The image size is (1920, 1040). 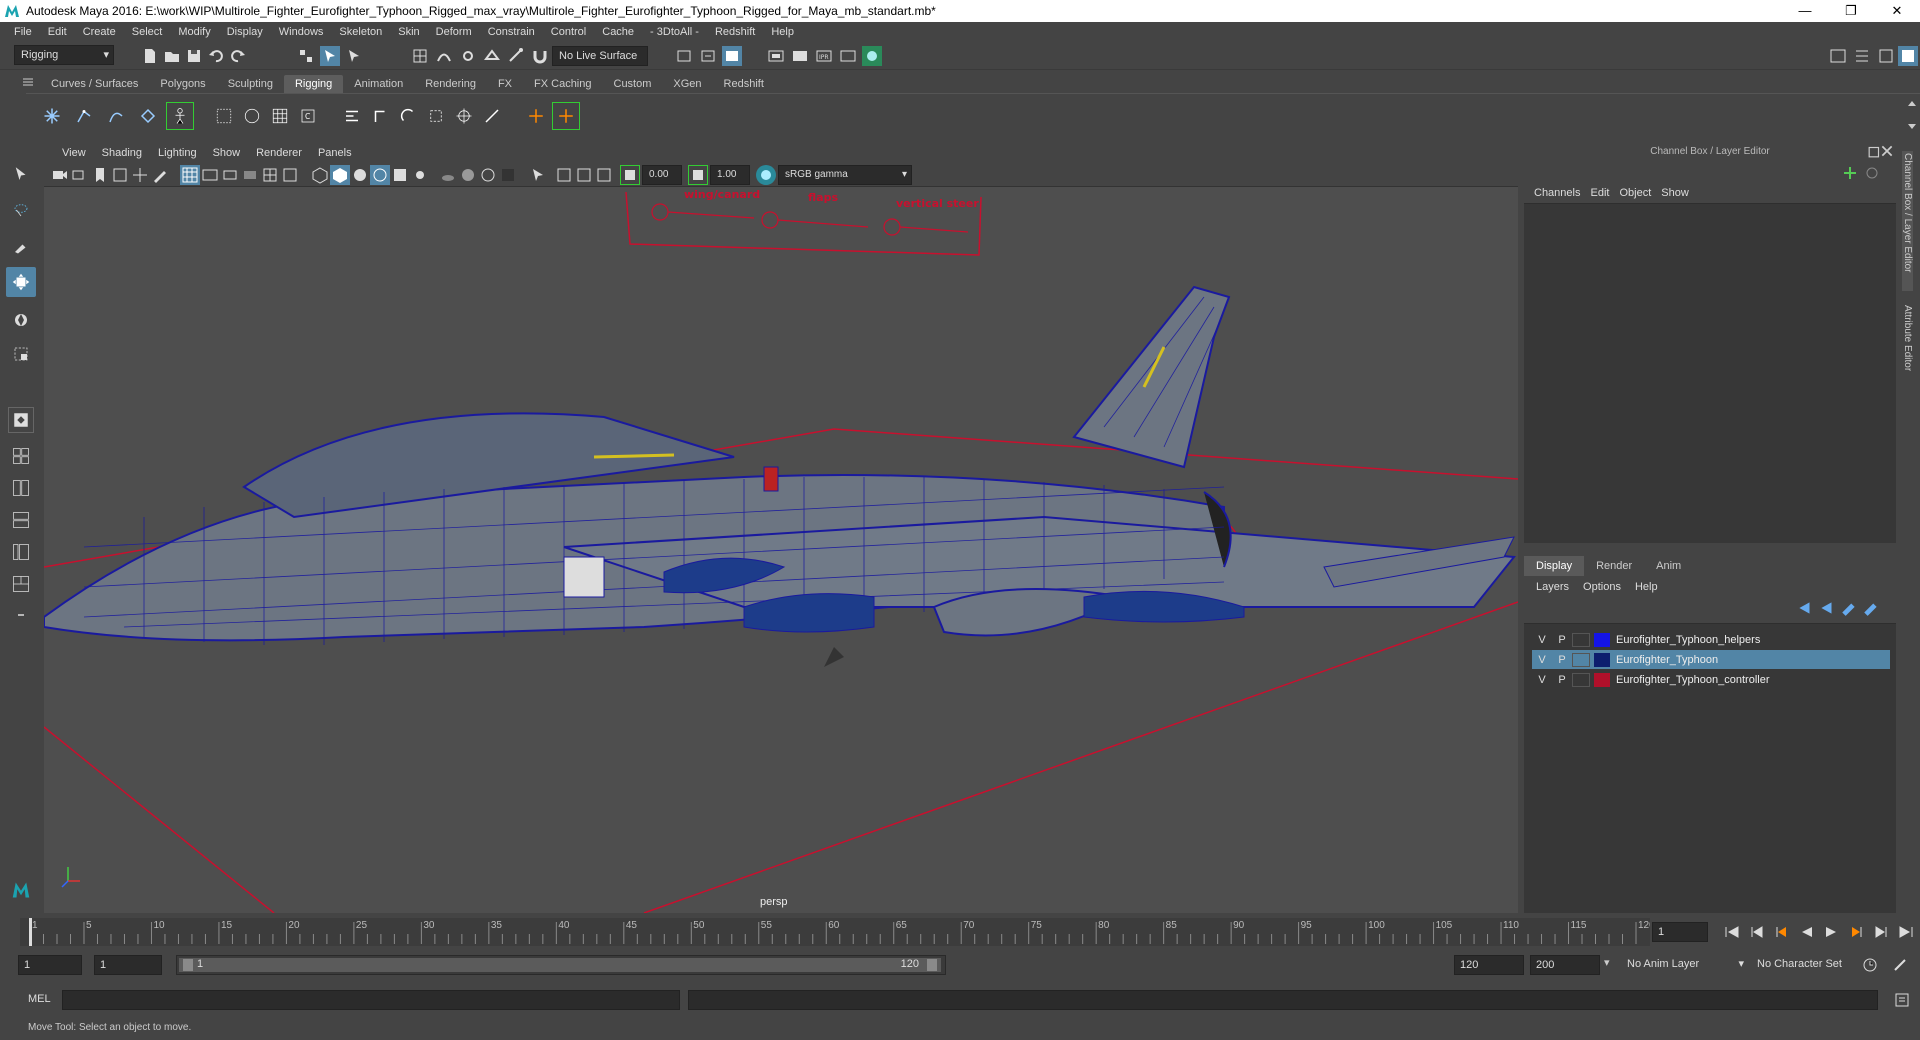 What do you see at coordinates (99, 32) in the screenshot?
I see `menu-create: Create` at bounding box center [99, 32].